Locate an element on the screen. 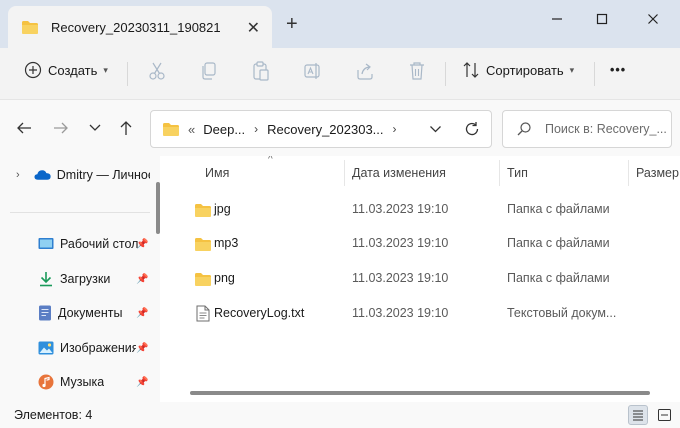 This screenshot has height=428, width=680. download-icon is located at coordinates (46, 279).